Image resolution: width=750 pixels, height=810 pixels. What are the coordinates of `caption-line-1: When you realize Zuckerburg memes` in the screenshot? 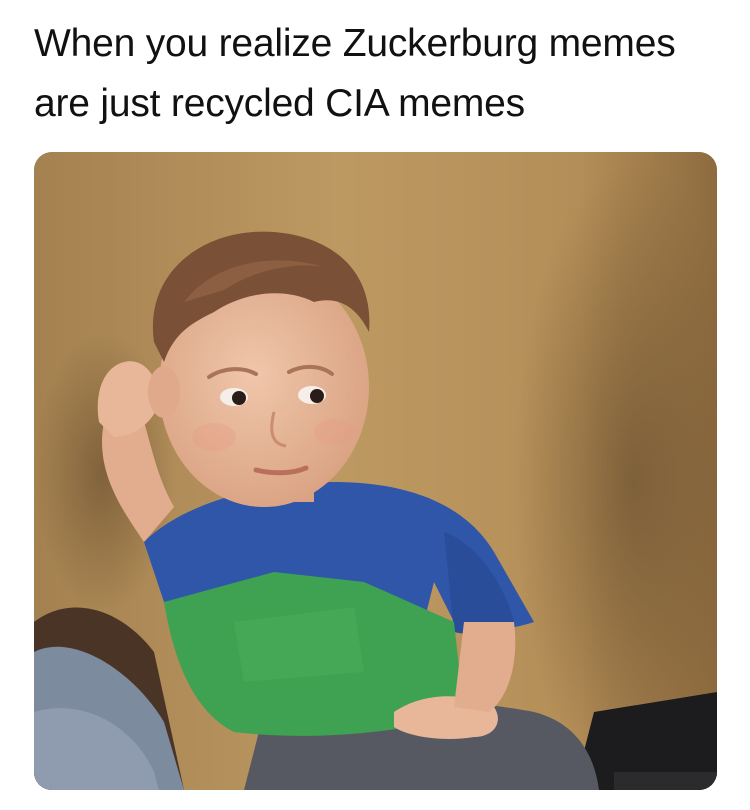 It's located at (355, 43).